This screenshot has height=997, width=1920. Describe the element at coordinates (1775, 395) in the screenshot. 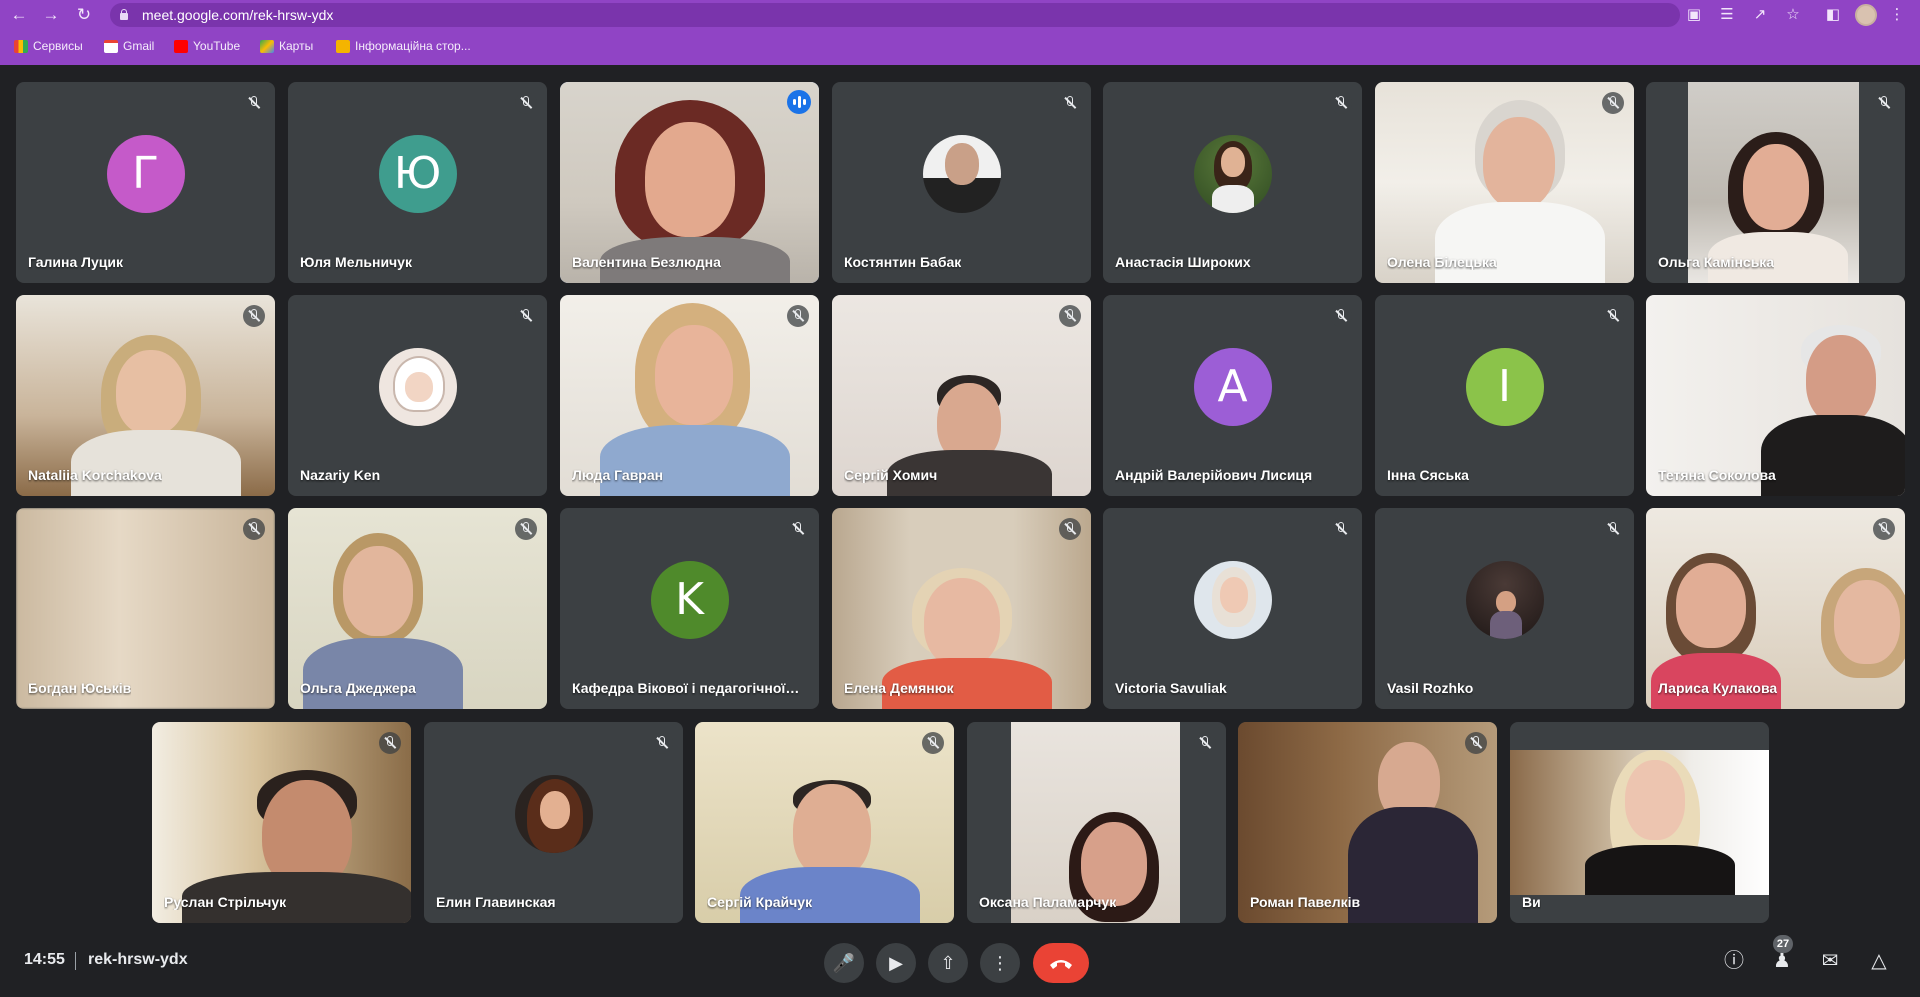

I see `participant-tile: Тетяна Соколова` at that location.